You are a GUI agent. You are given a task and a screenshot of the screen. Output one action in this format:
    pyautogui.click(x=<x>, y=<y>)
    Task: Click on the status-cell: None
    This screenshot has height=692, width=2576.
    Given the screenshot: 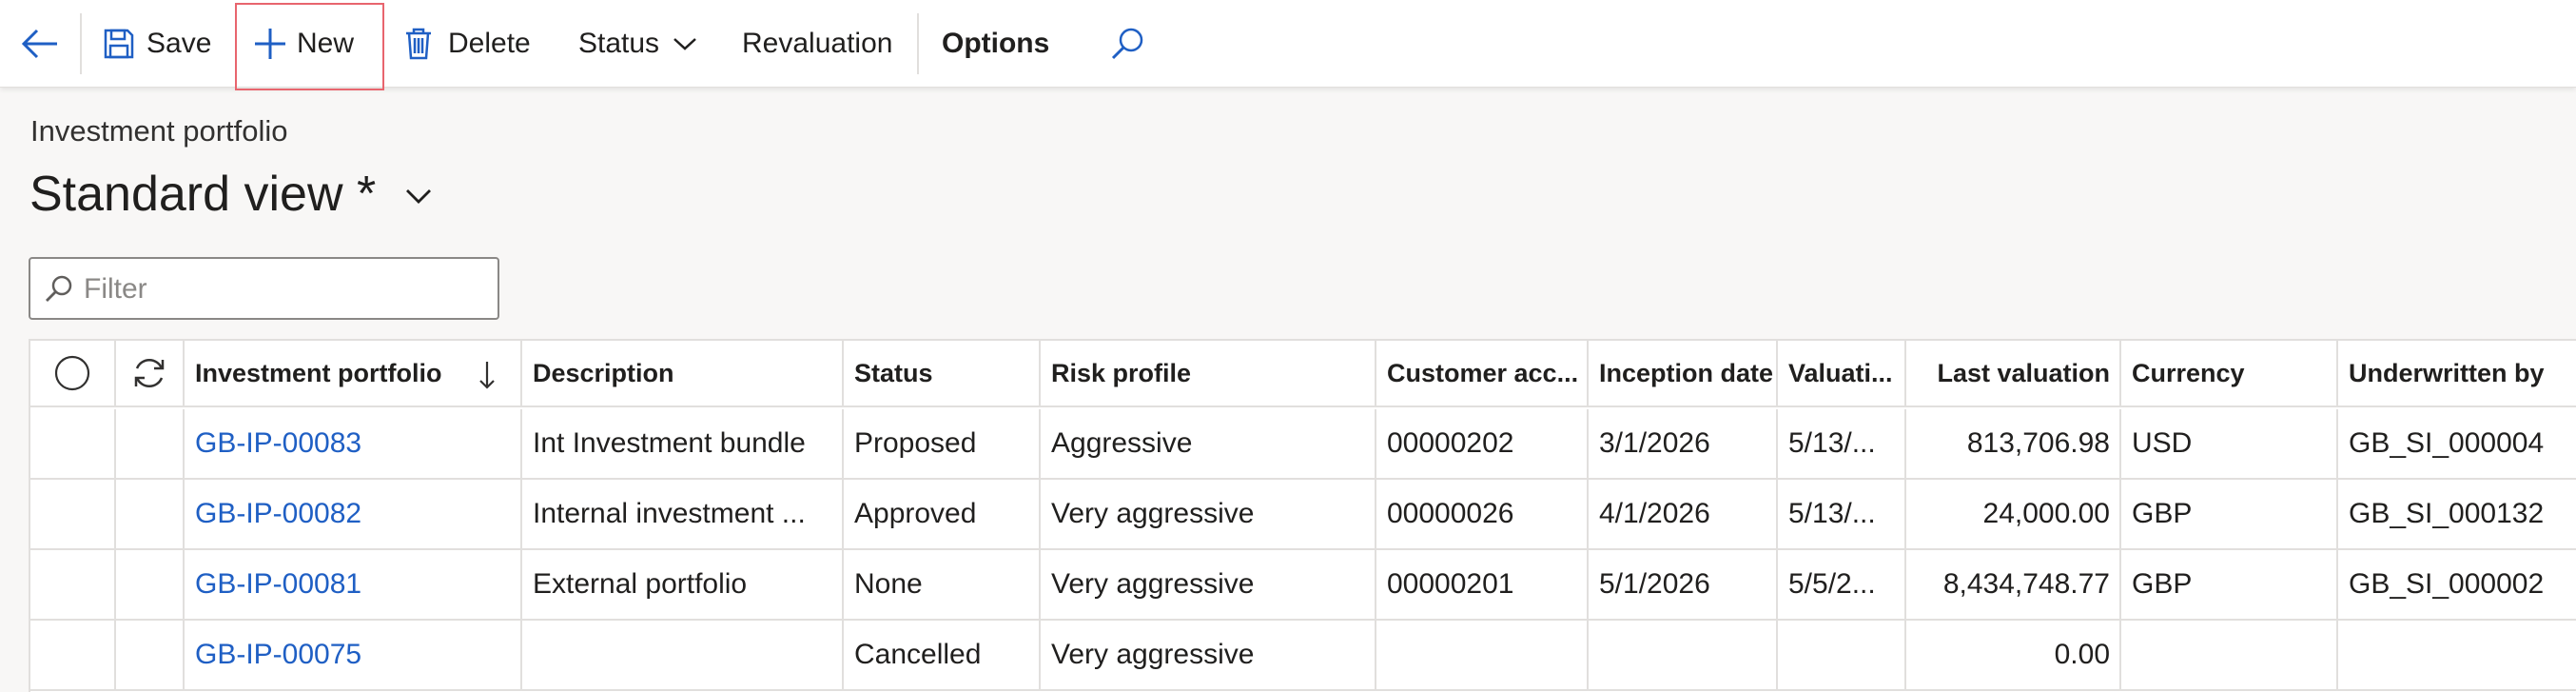 What is the action you would take?
    pyautogui.click(x=942, y=584)
    